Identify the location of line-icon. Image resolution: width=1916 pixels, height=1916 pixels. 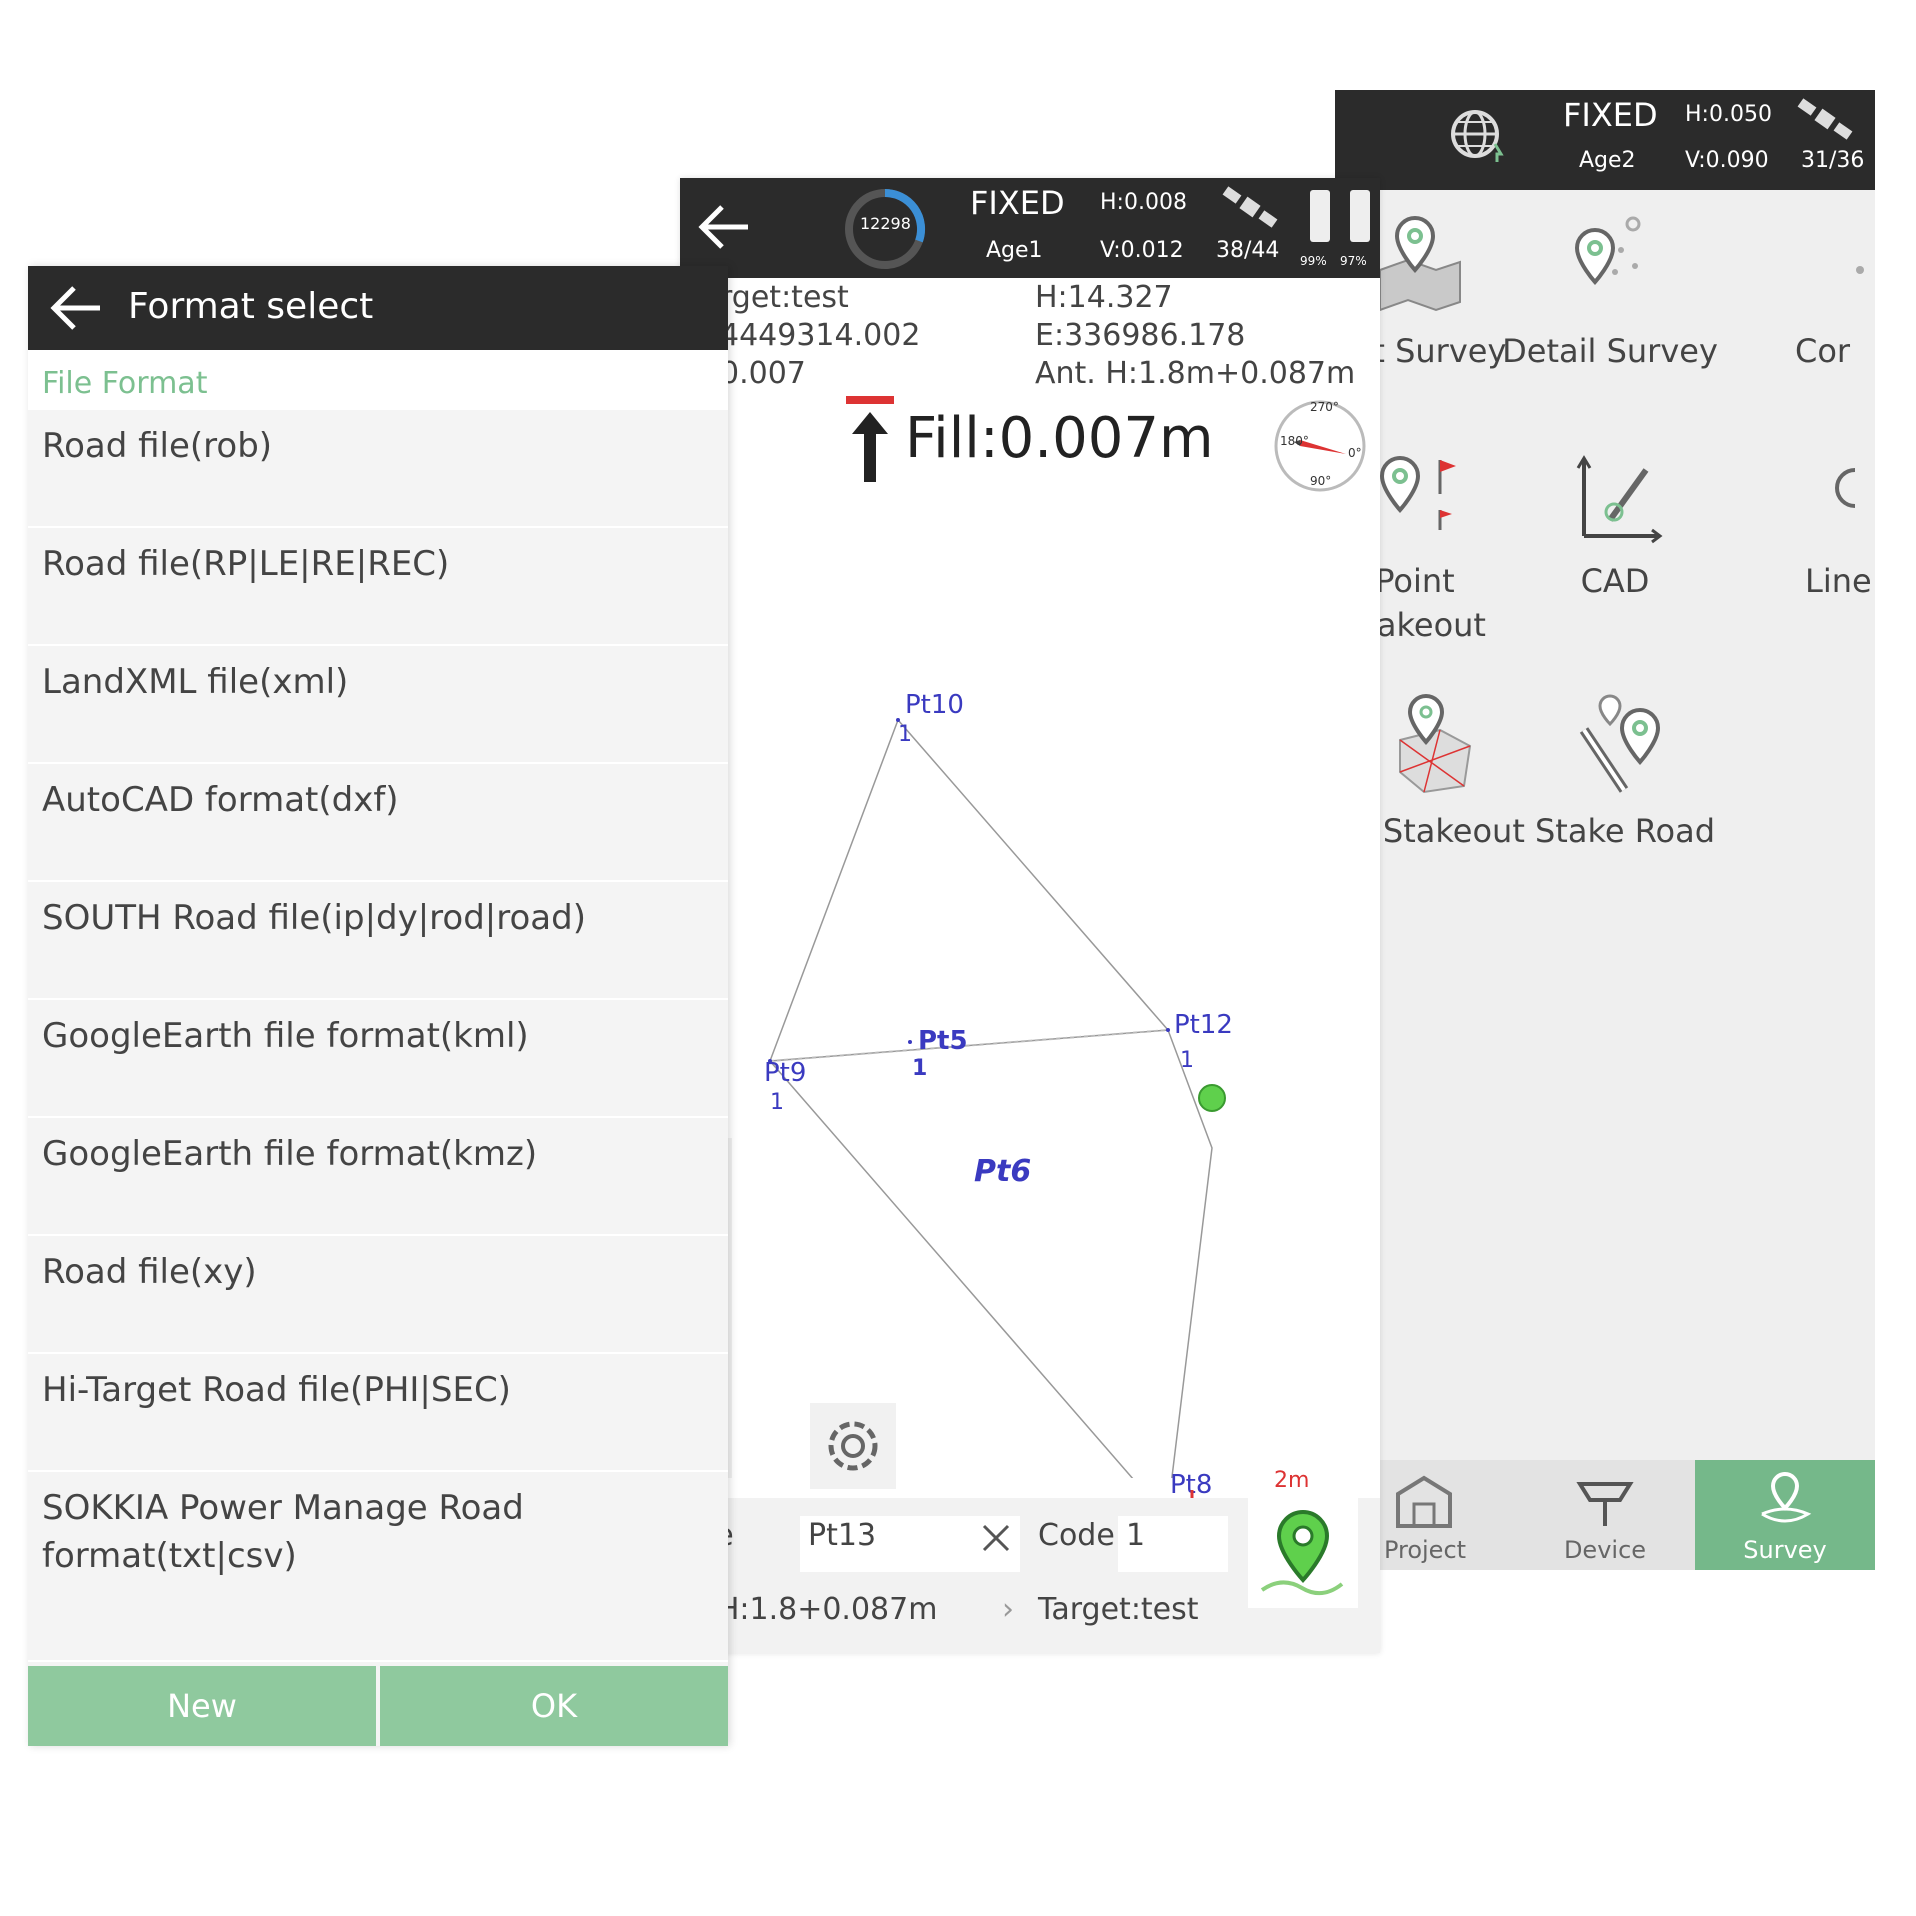
(1840, 500).